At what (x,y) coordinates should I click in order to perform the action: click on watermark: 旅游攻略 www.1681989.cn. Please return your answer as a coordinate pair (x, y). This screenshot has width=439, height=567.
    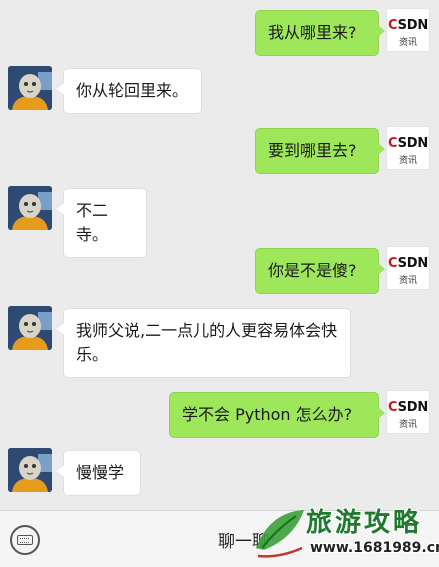
    Looking at the image, I should click on (344, 532).